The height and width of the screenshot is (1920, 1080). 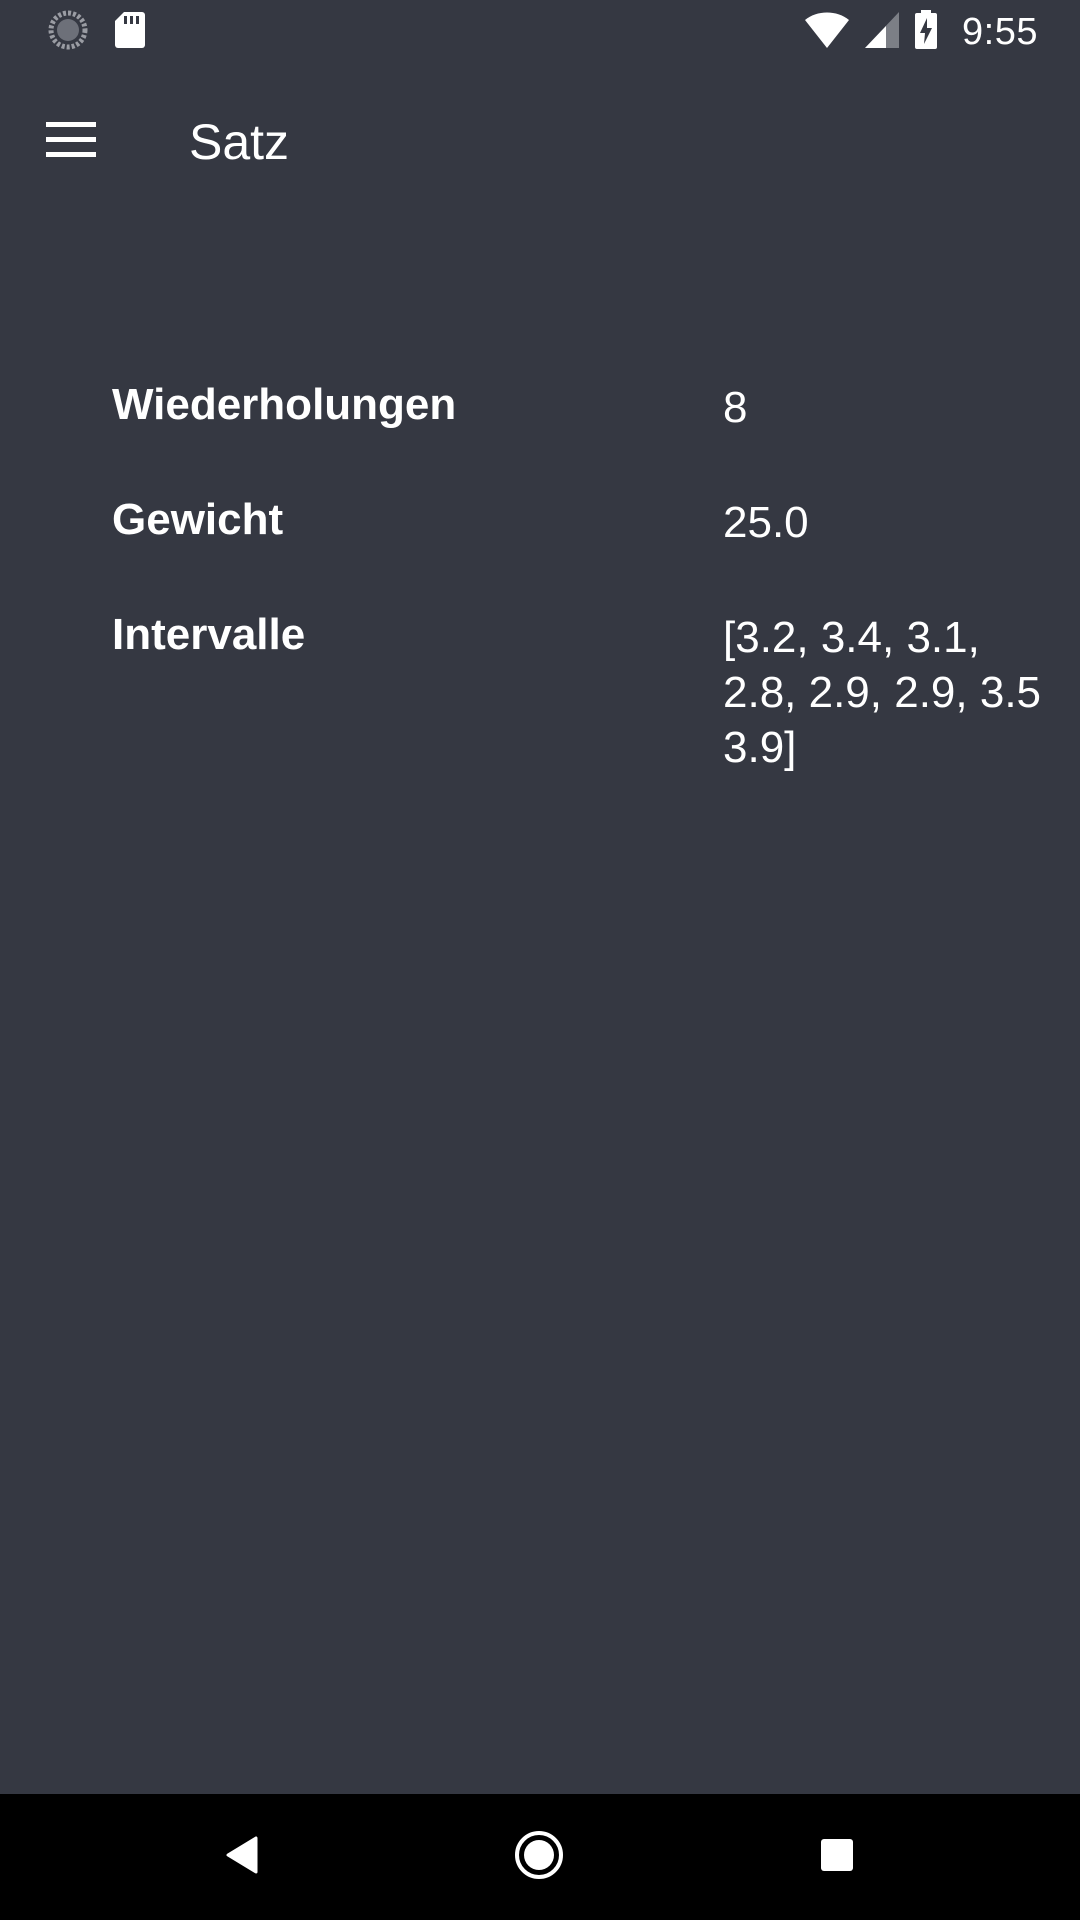 What do you see at coordinates (1000, 31) in the screenshot?
I see `status-time: 9:55` at bounding box center [1000, 31].